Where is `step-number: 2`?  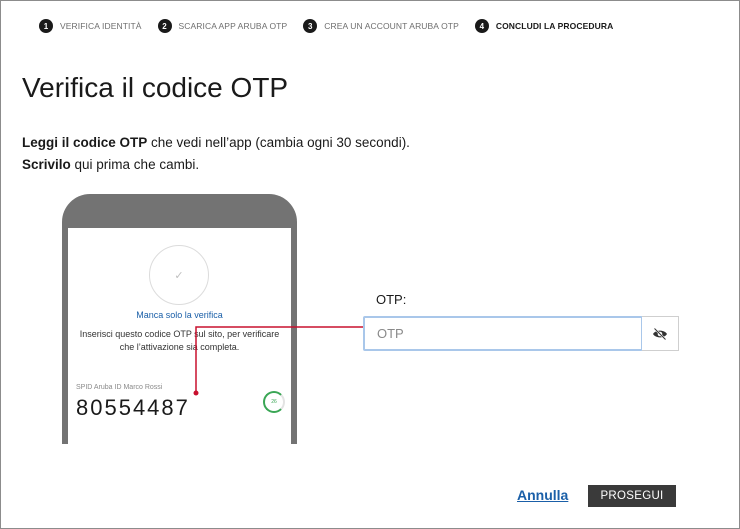 step-number: 2 is located at coordinates (164, 26).